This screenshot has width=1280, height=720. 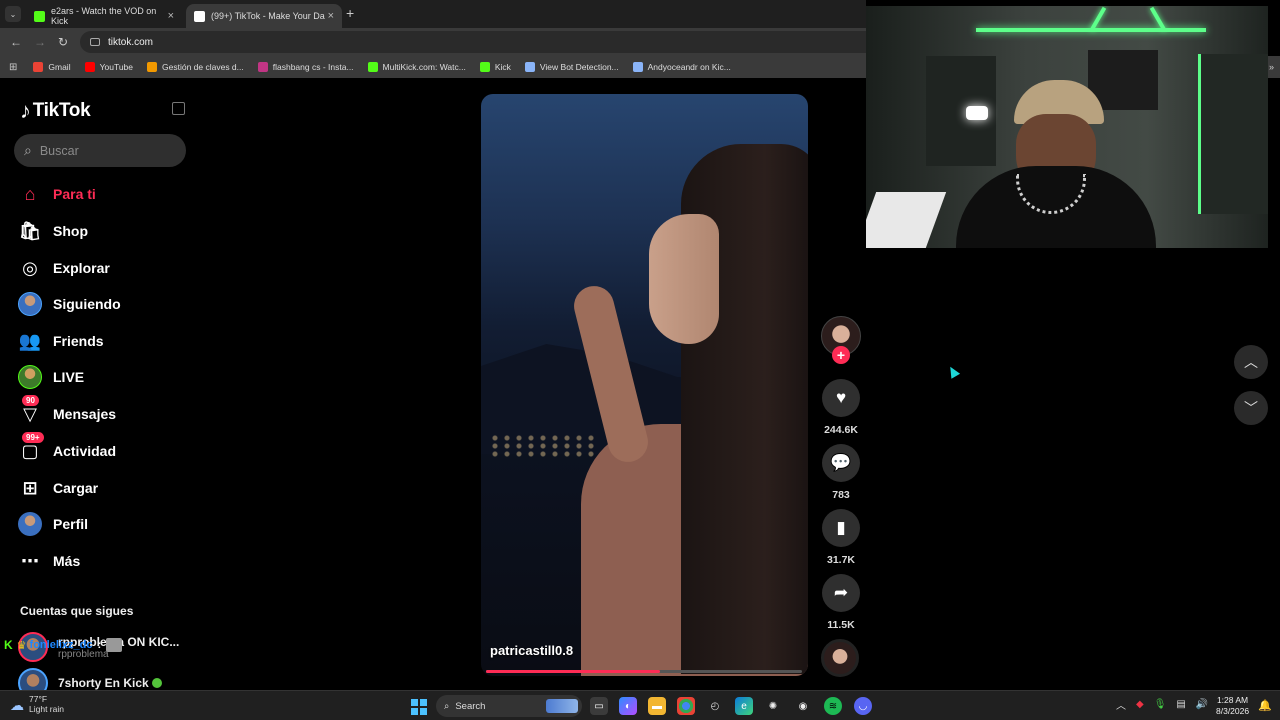 I want to click on nav-explorar: ◎ Explorar, so click(x=63, y=268).